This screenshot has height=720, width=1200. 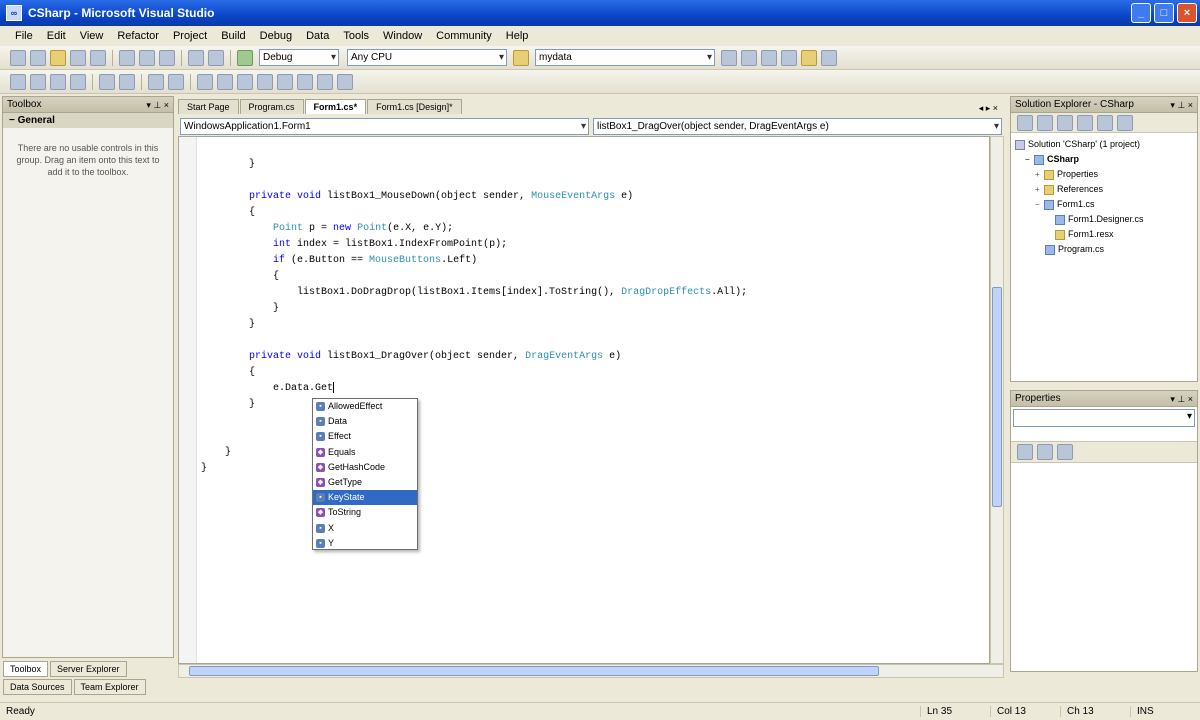 What do you see at coordinates (365, 512) in the screenshot?
I see `intellisense-item: ◆ ToString` at bounding box center [365, 512].